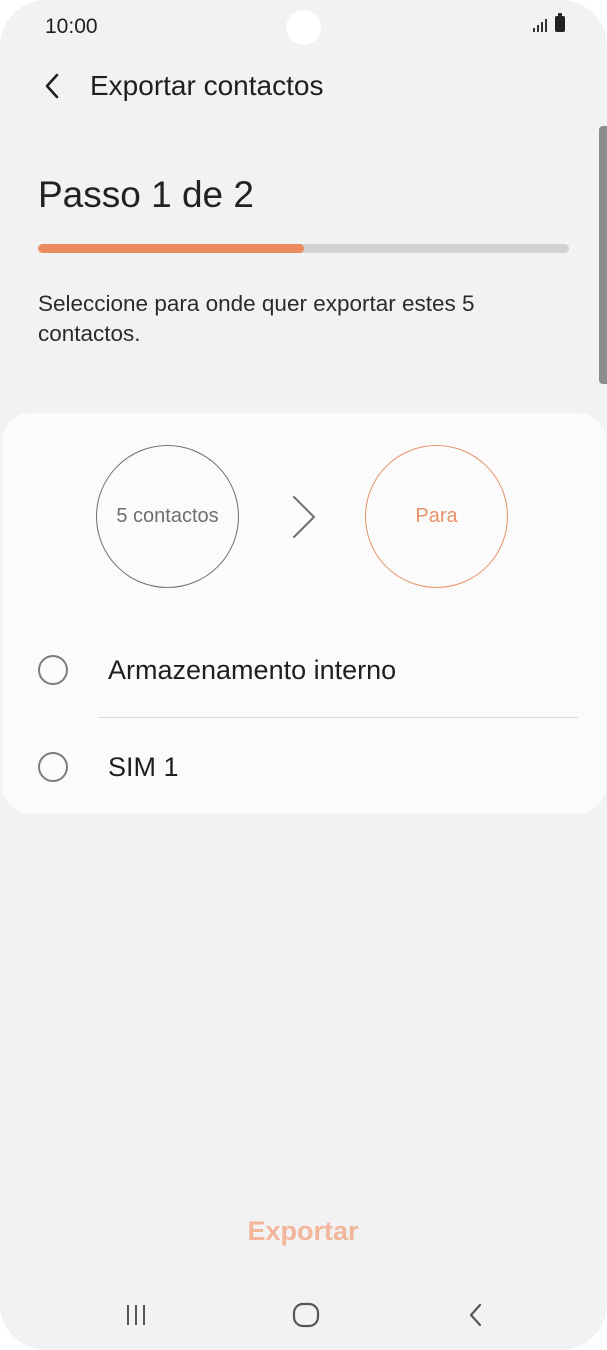  What do you see at coordinates (540, 24) in the screenshot?
I see `signal-icon` at bounding box center [540, 24].